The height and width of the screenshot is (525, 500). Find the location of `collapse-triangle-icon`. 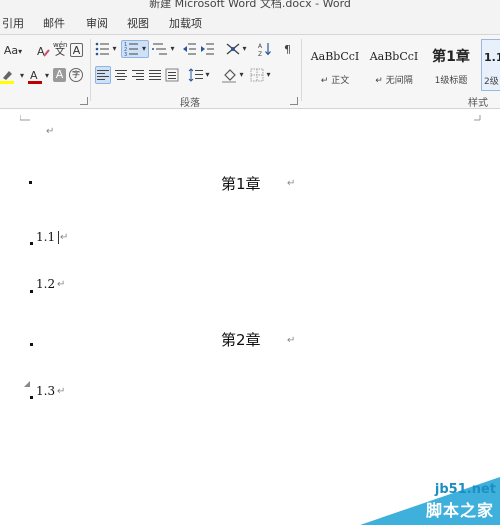

collapse-triangle-icon is located at coordinates (27, 384).